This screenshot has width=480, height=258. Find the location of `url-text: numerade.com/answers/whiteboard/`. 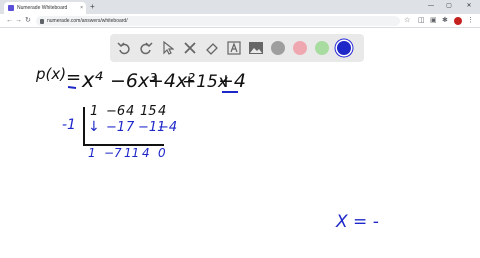

url-text: numerade.com/answers/whiteboard/ is located at coordinates (87, 21).